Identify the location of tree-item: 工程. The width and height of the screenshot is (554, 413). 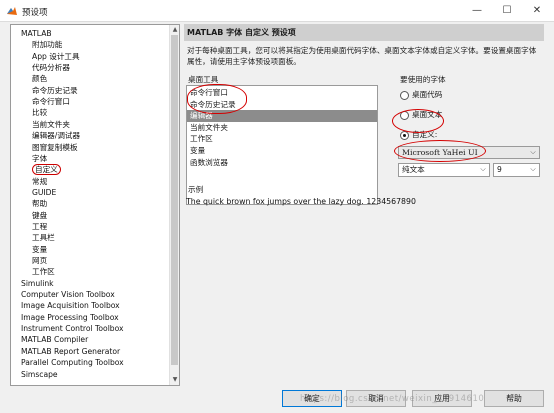
(29, 226).